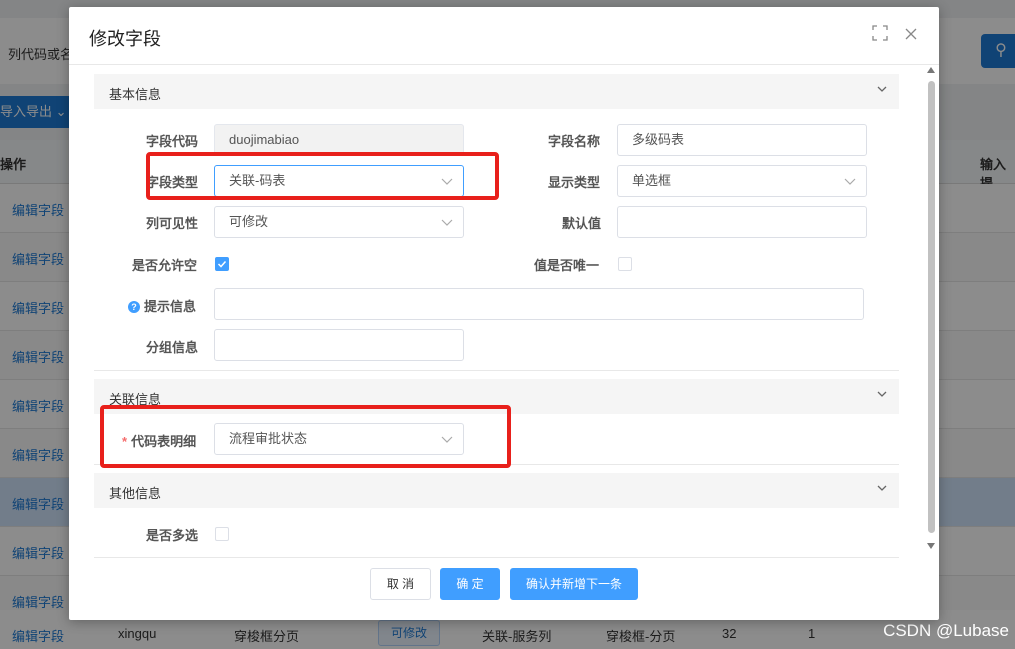  What do you see at coordinates (339, 345) in the screenshot?
I see `group-input` at bounding box center [339, 345].